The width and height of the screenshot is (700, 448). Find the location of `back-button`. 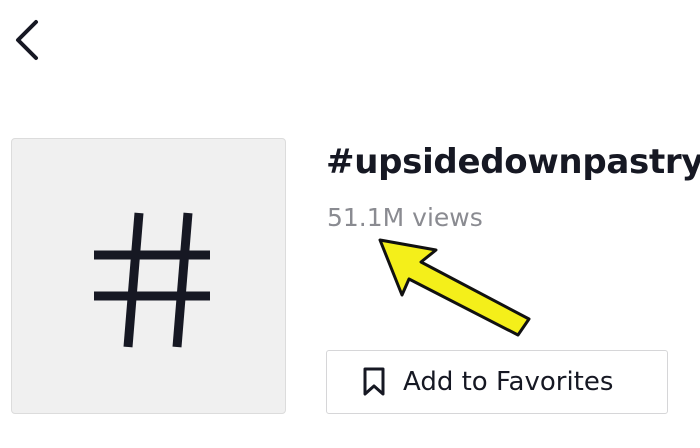

back-button is located at coordinates (28, 40).